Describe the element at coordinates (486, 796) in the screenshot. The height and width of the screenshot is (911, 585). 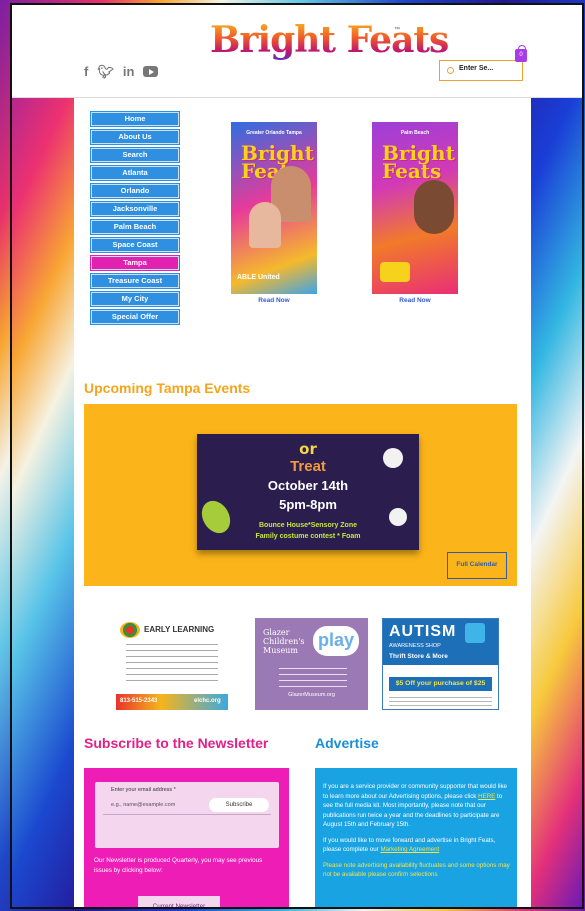
I see `media-kit-link: HERE` at that location.